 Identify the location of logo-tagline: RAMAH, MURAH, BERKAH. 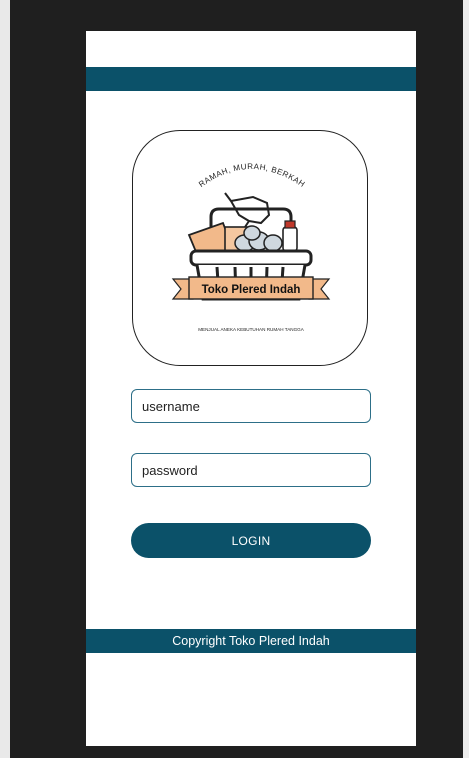
(251, 175).